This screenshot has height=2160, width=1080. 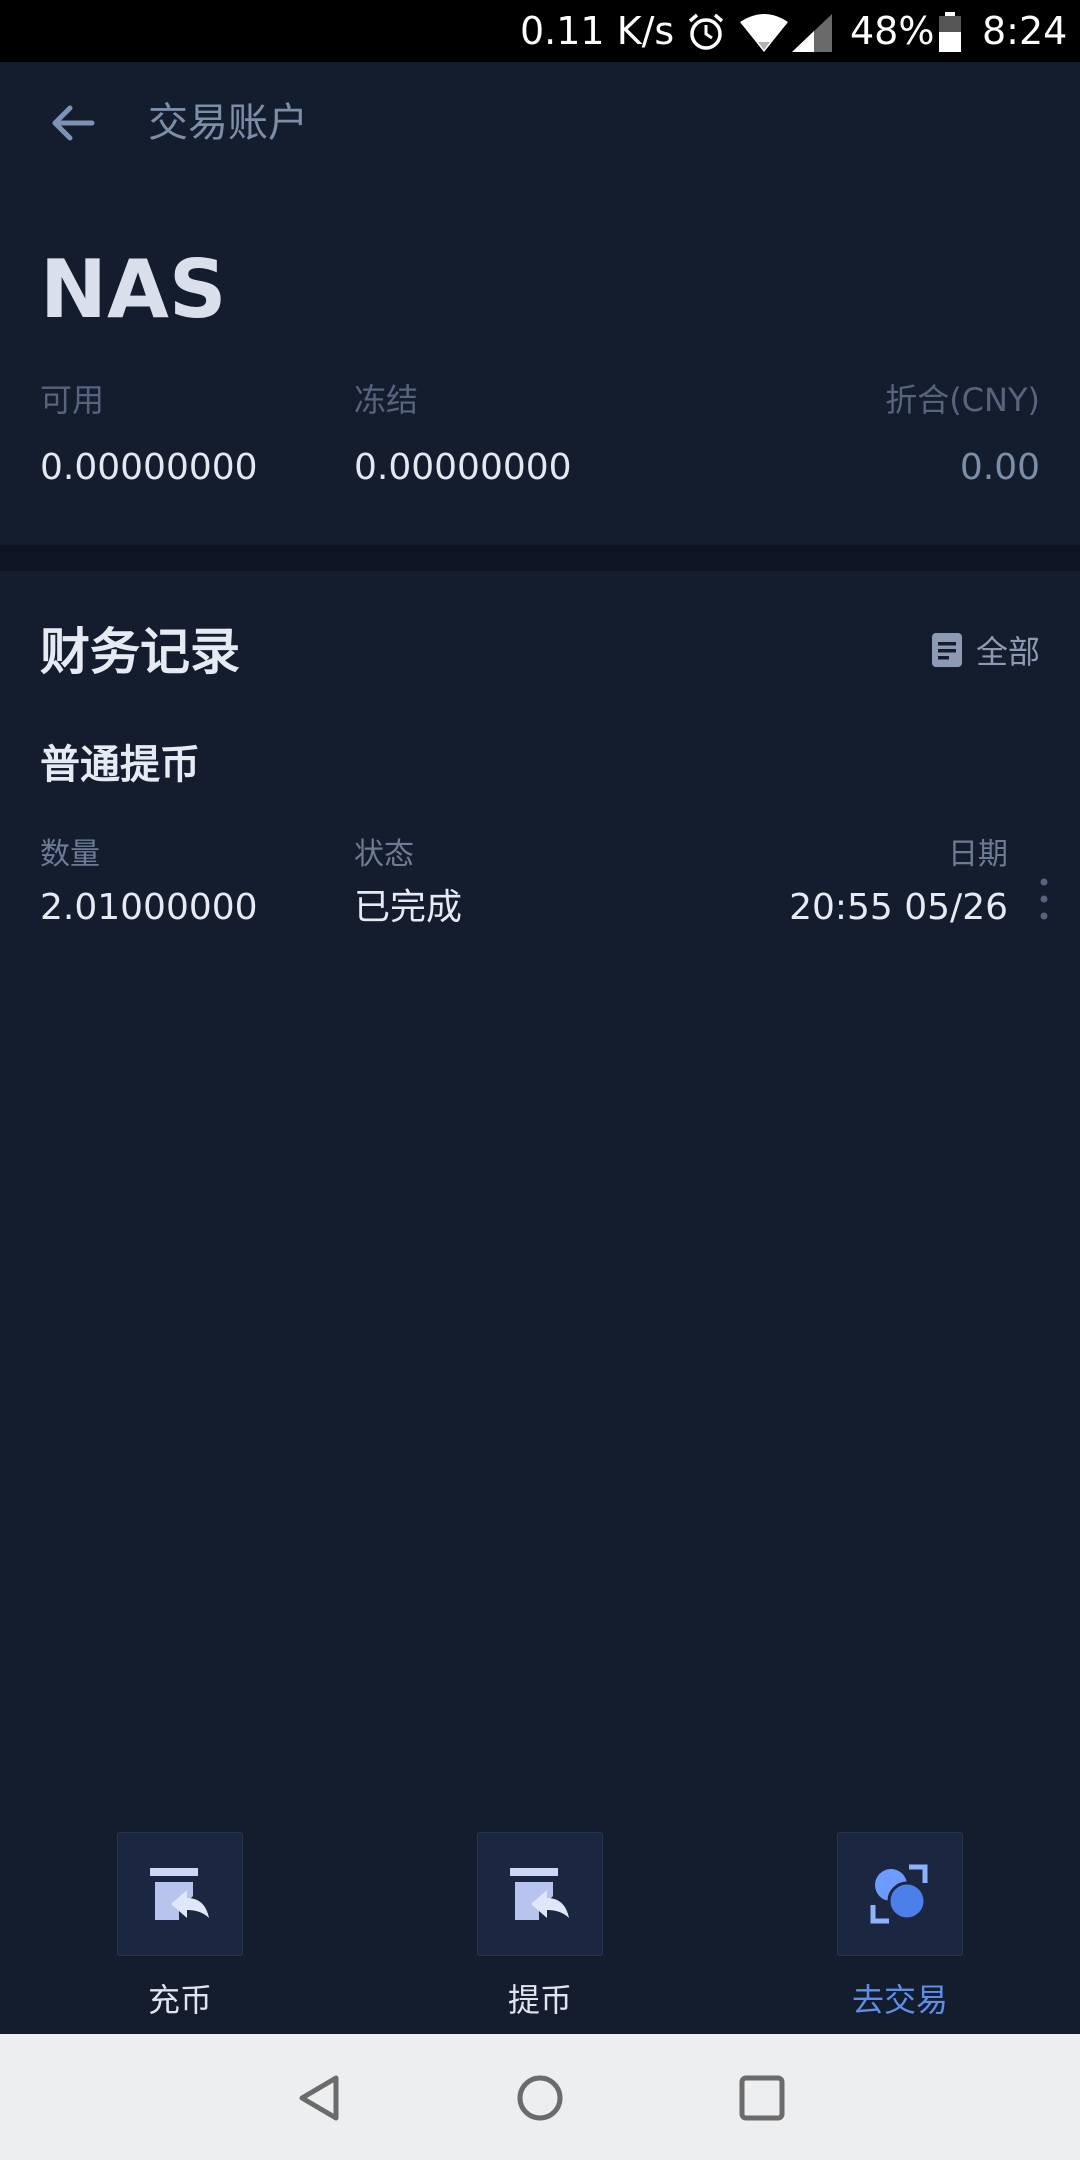 What do you see at coordinates (149, 907) in the screenshot?
I see `amount-value: 2.01000000` at bounding box center [149, 907].